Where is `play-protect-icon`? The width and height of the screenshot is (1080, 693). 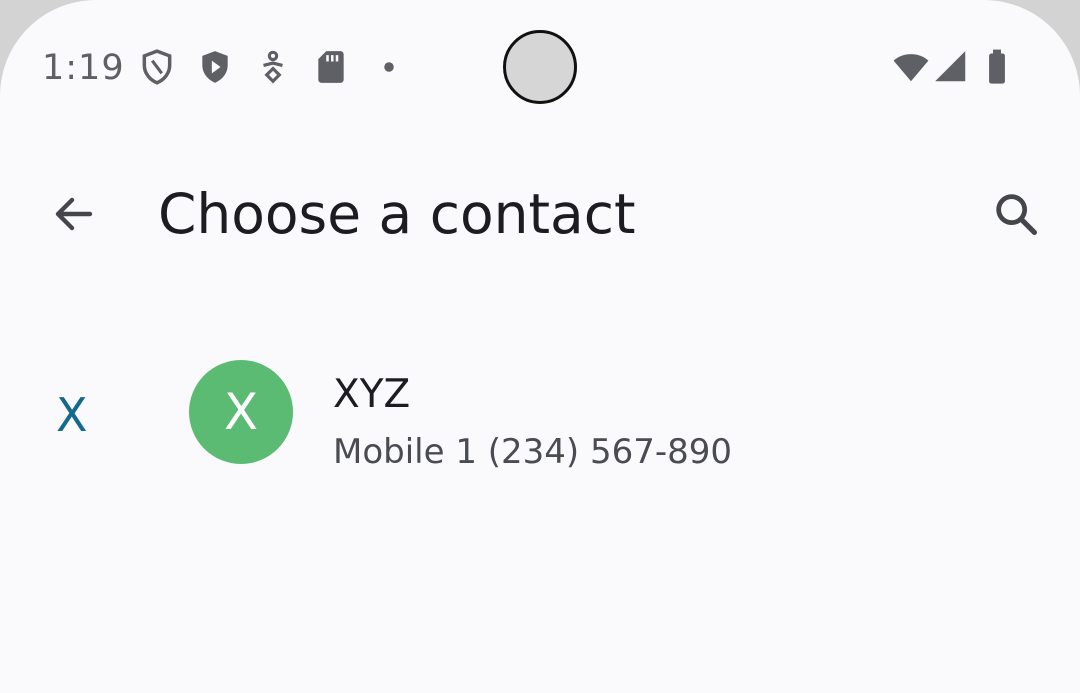 play-protect-icon is located at coordinates (215, 67).